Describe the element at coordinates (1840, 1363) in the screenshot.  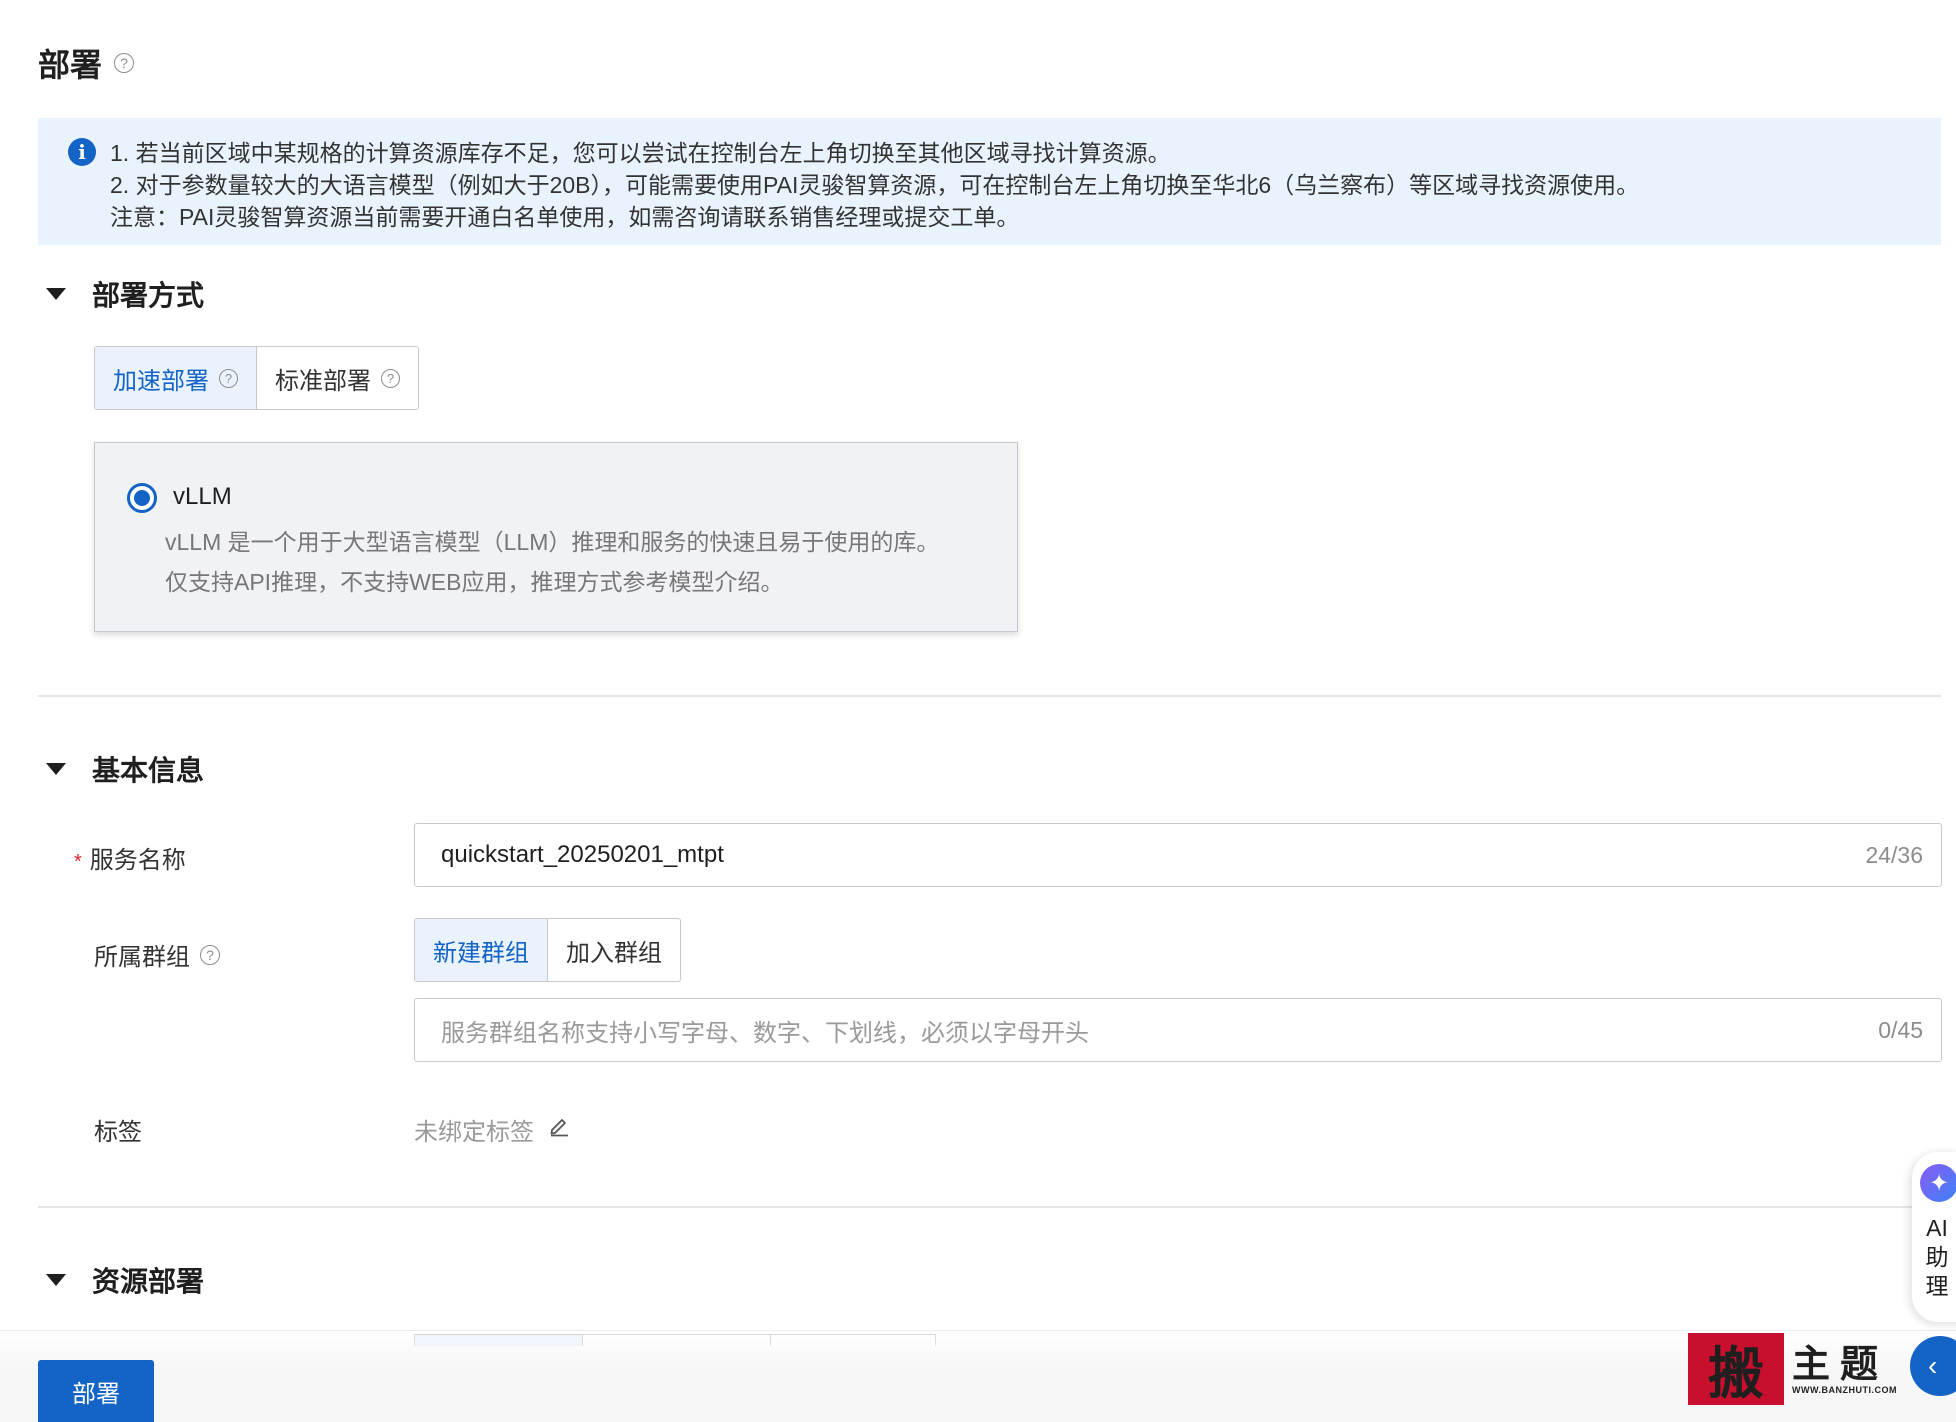
I see `watermark-text: 主题` at that location.